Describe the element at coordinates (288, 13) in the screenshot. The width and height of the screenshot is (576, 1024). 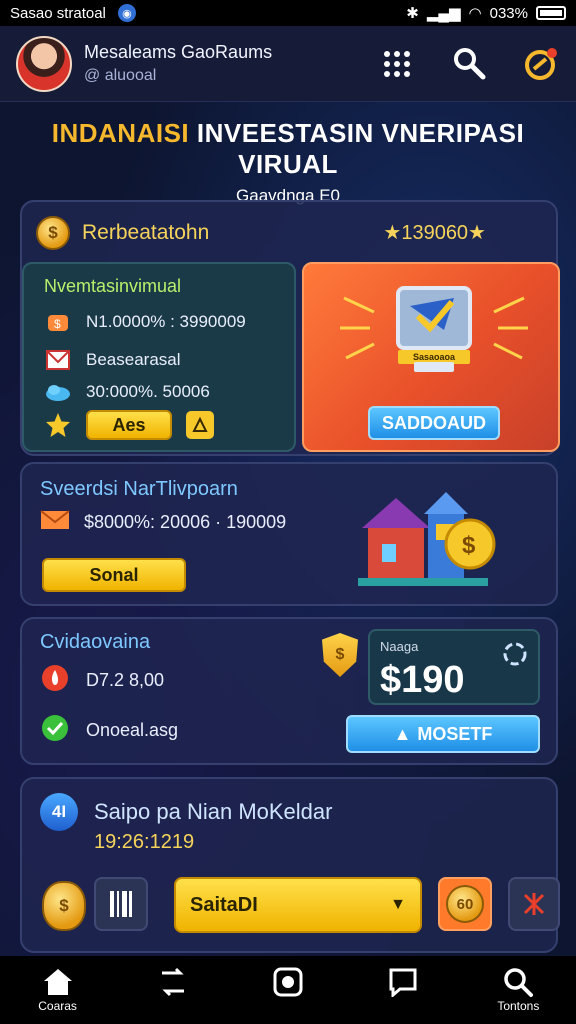
I see `status-bar: Sasao stratoal ◉ ✱ ▂▄▆ ◠ 033%` at that location.